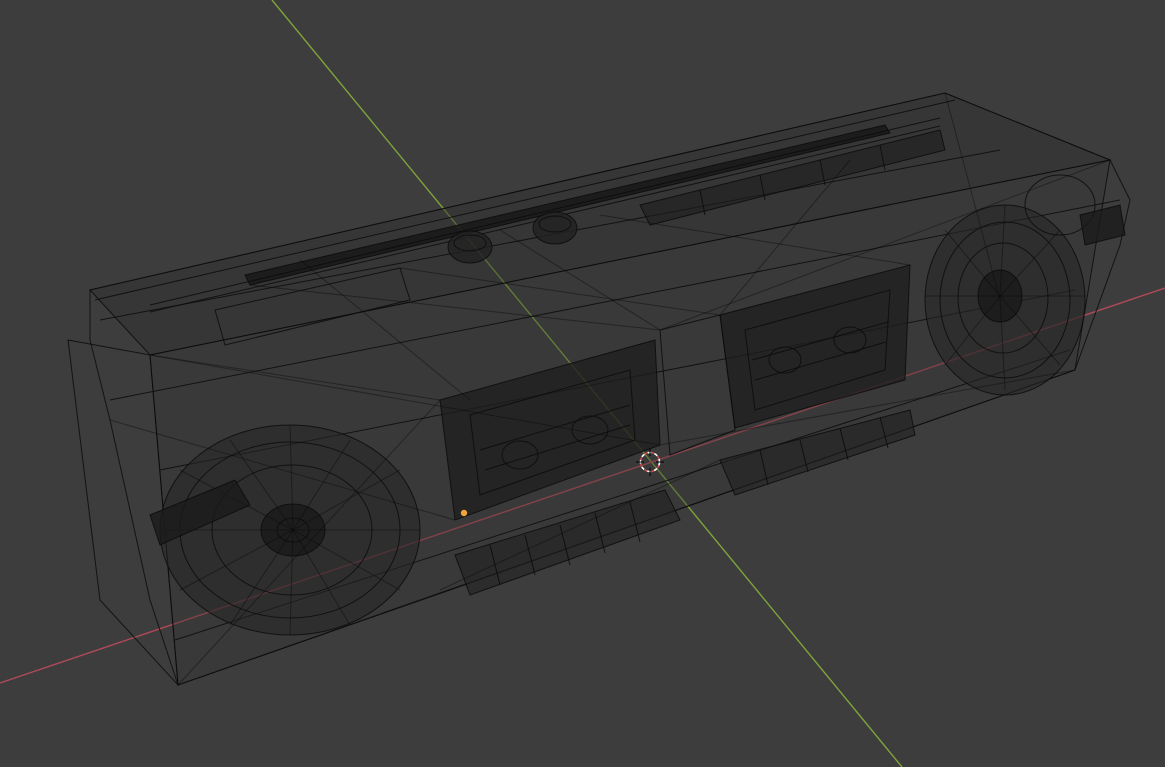  What do you see at coordinates (464, 513) in the screenshot?
I see `object-origin-dot` at bounding box center [464, 513].